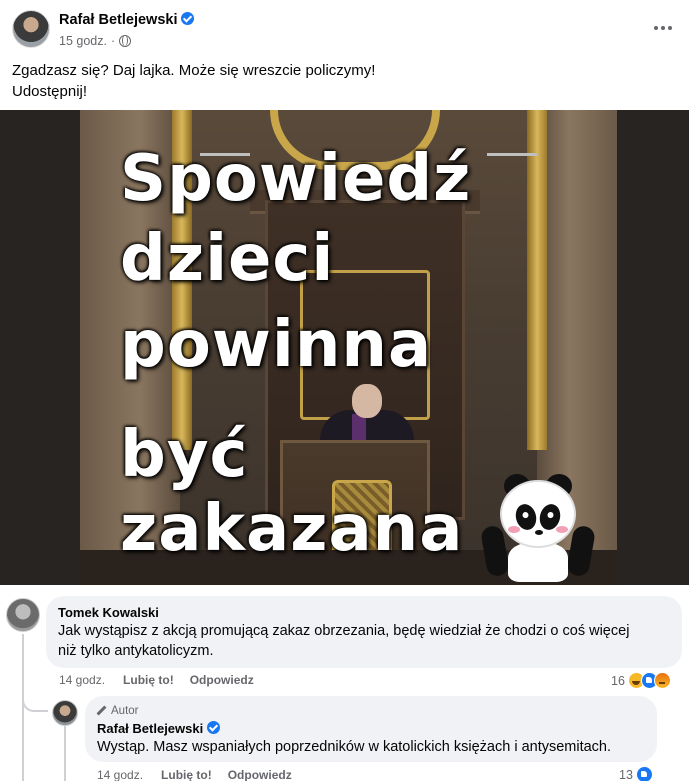 The image size is (689, 781). I want to click on meme-text-line3: powinna, so click(276, 345).